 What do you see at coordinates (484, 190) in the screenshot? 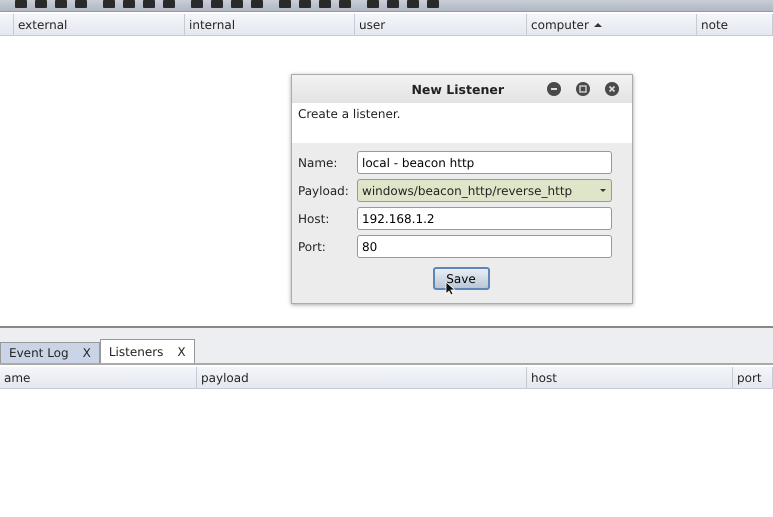
I see `payload-dropdown: windows/beacon_http/reverse_http` at bounding box center [484, 190].